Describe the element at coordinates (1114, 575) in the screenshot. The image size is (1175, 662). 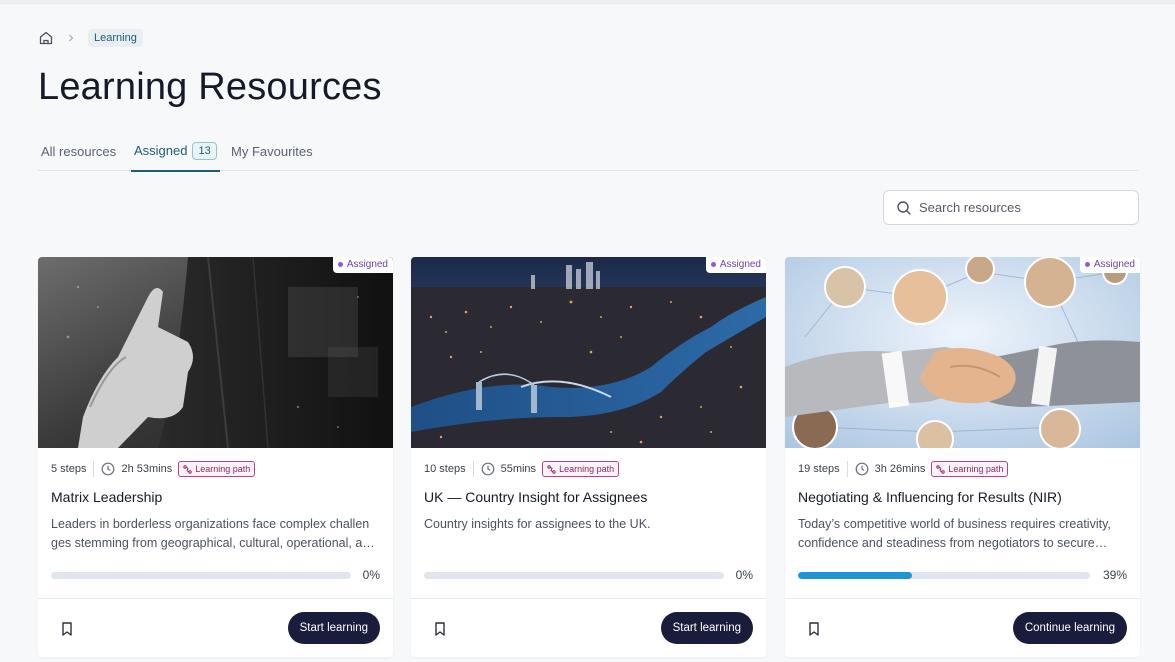
I see `progress-percent: 39%` at that location.